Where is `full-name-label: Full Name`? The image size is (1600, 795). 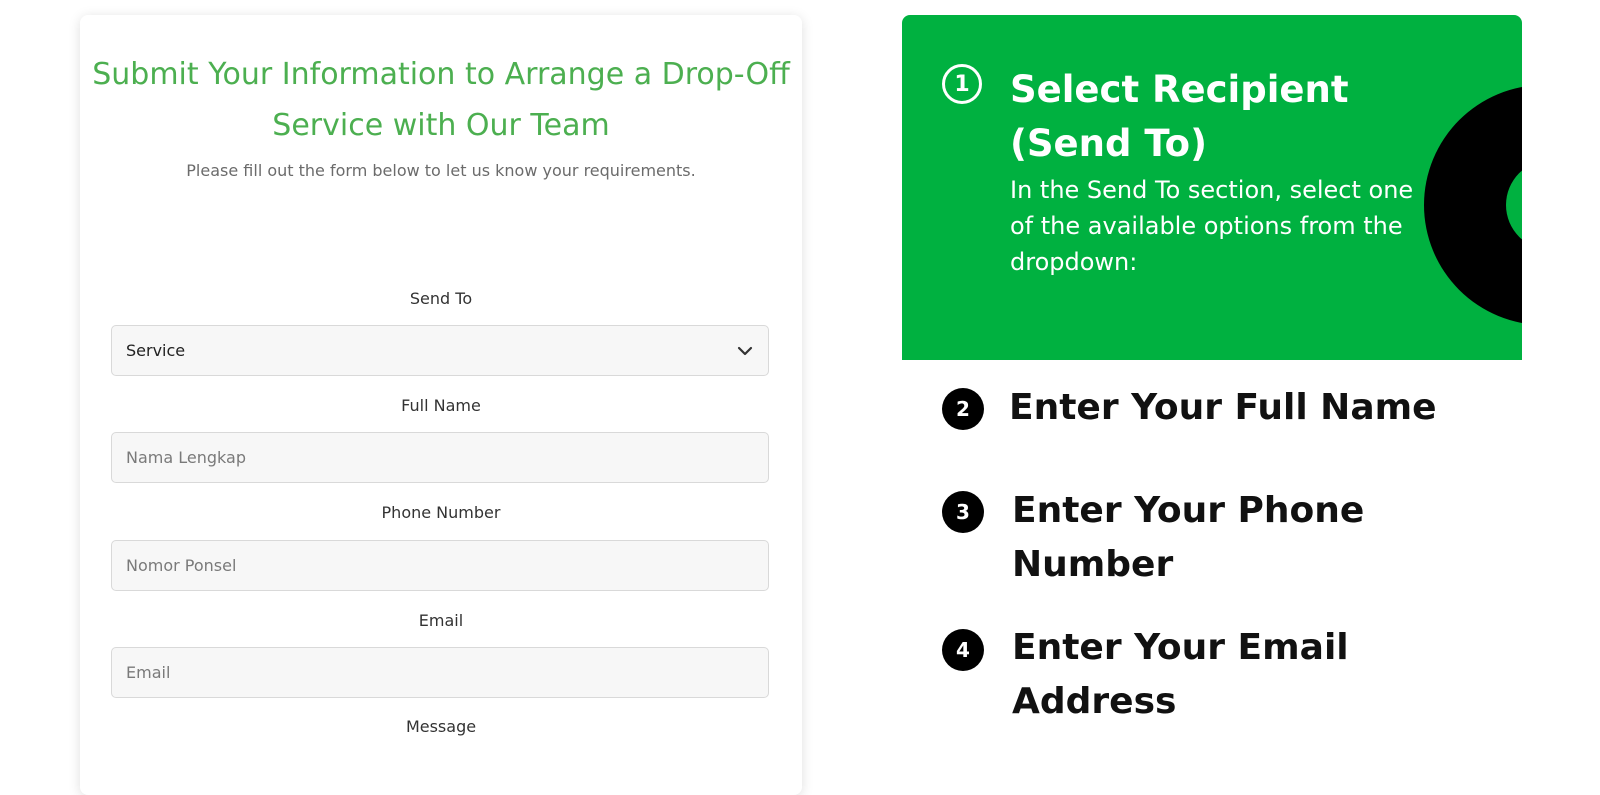 full-name-label: Full Name is located at coordinates (441, 405).